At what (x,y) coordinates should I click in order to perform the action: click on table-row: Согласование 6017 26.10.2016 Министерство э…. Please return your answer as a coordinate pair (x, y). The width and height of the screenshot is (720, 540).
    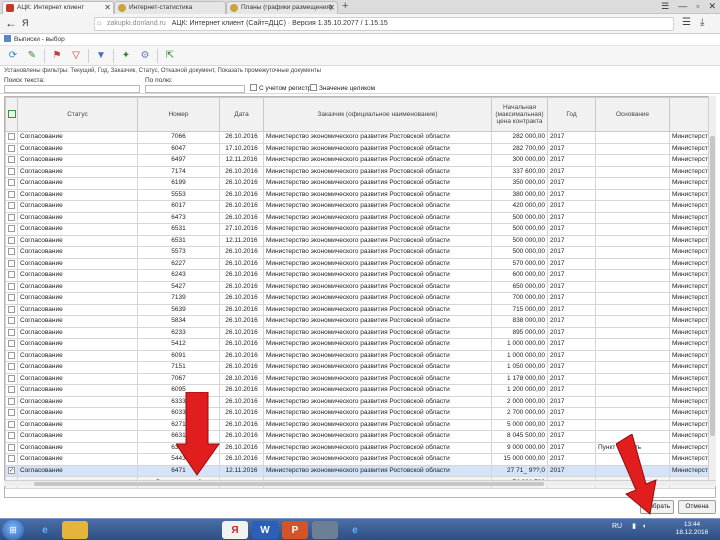
    Looking at the image, I should click on (360, 206).